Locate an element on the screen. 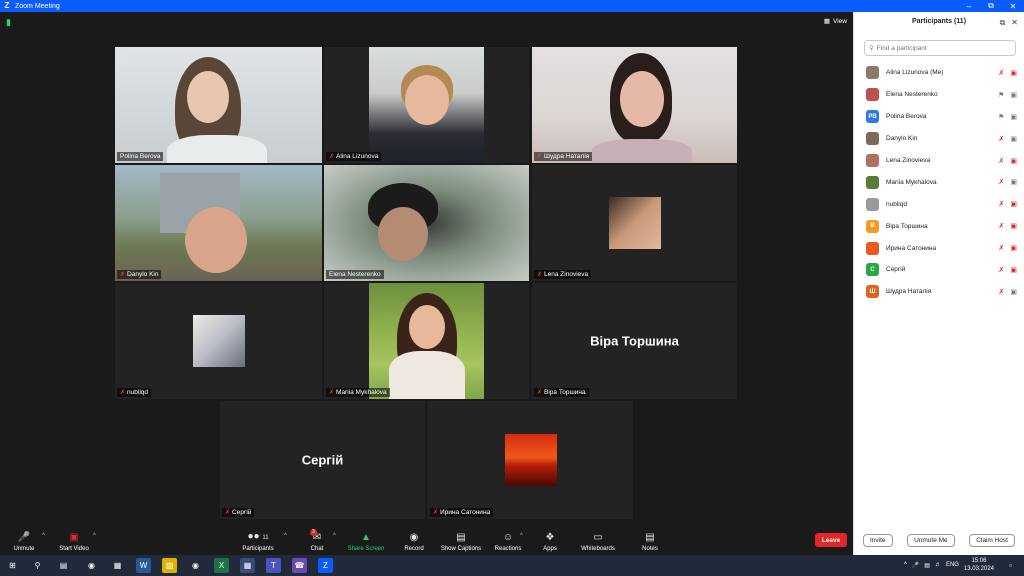 This screenshot has width=1024, height=576. volume-icon: ♬ is located at coordinates (938, 565).